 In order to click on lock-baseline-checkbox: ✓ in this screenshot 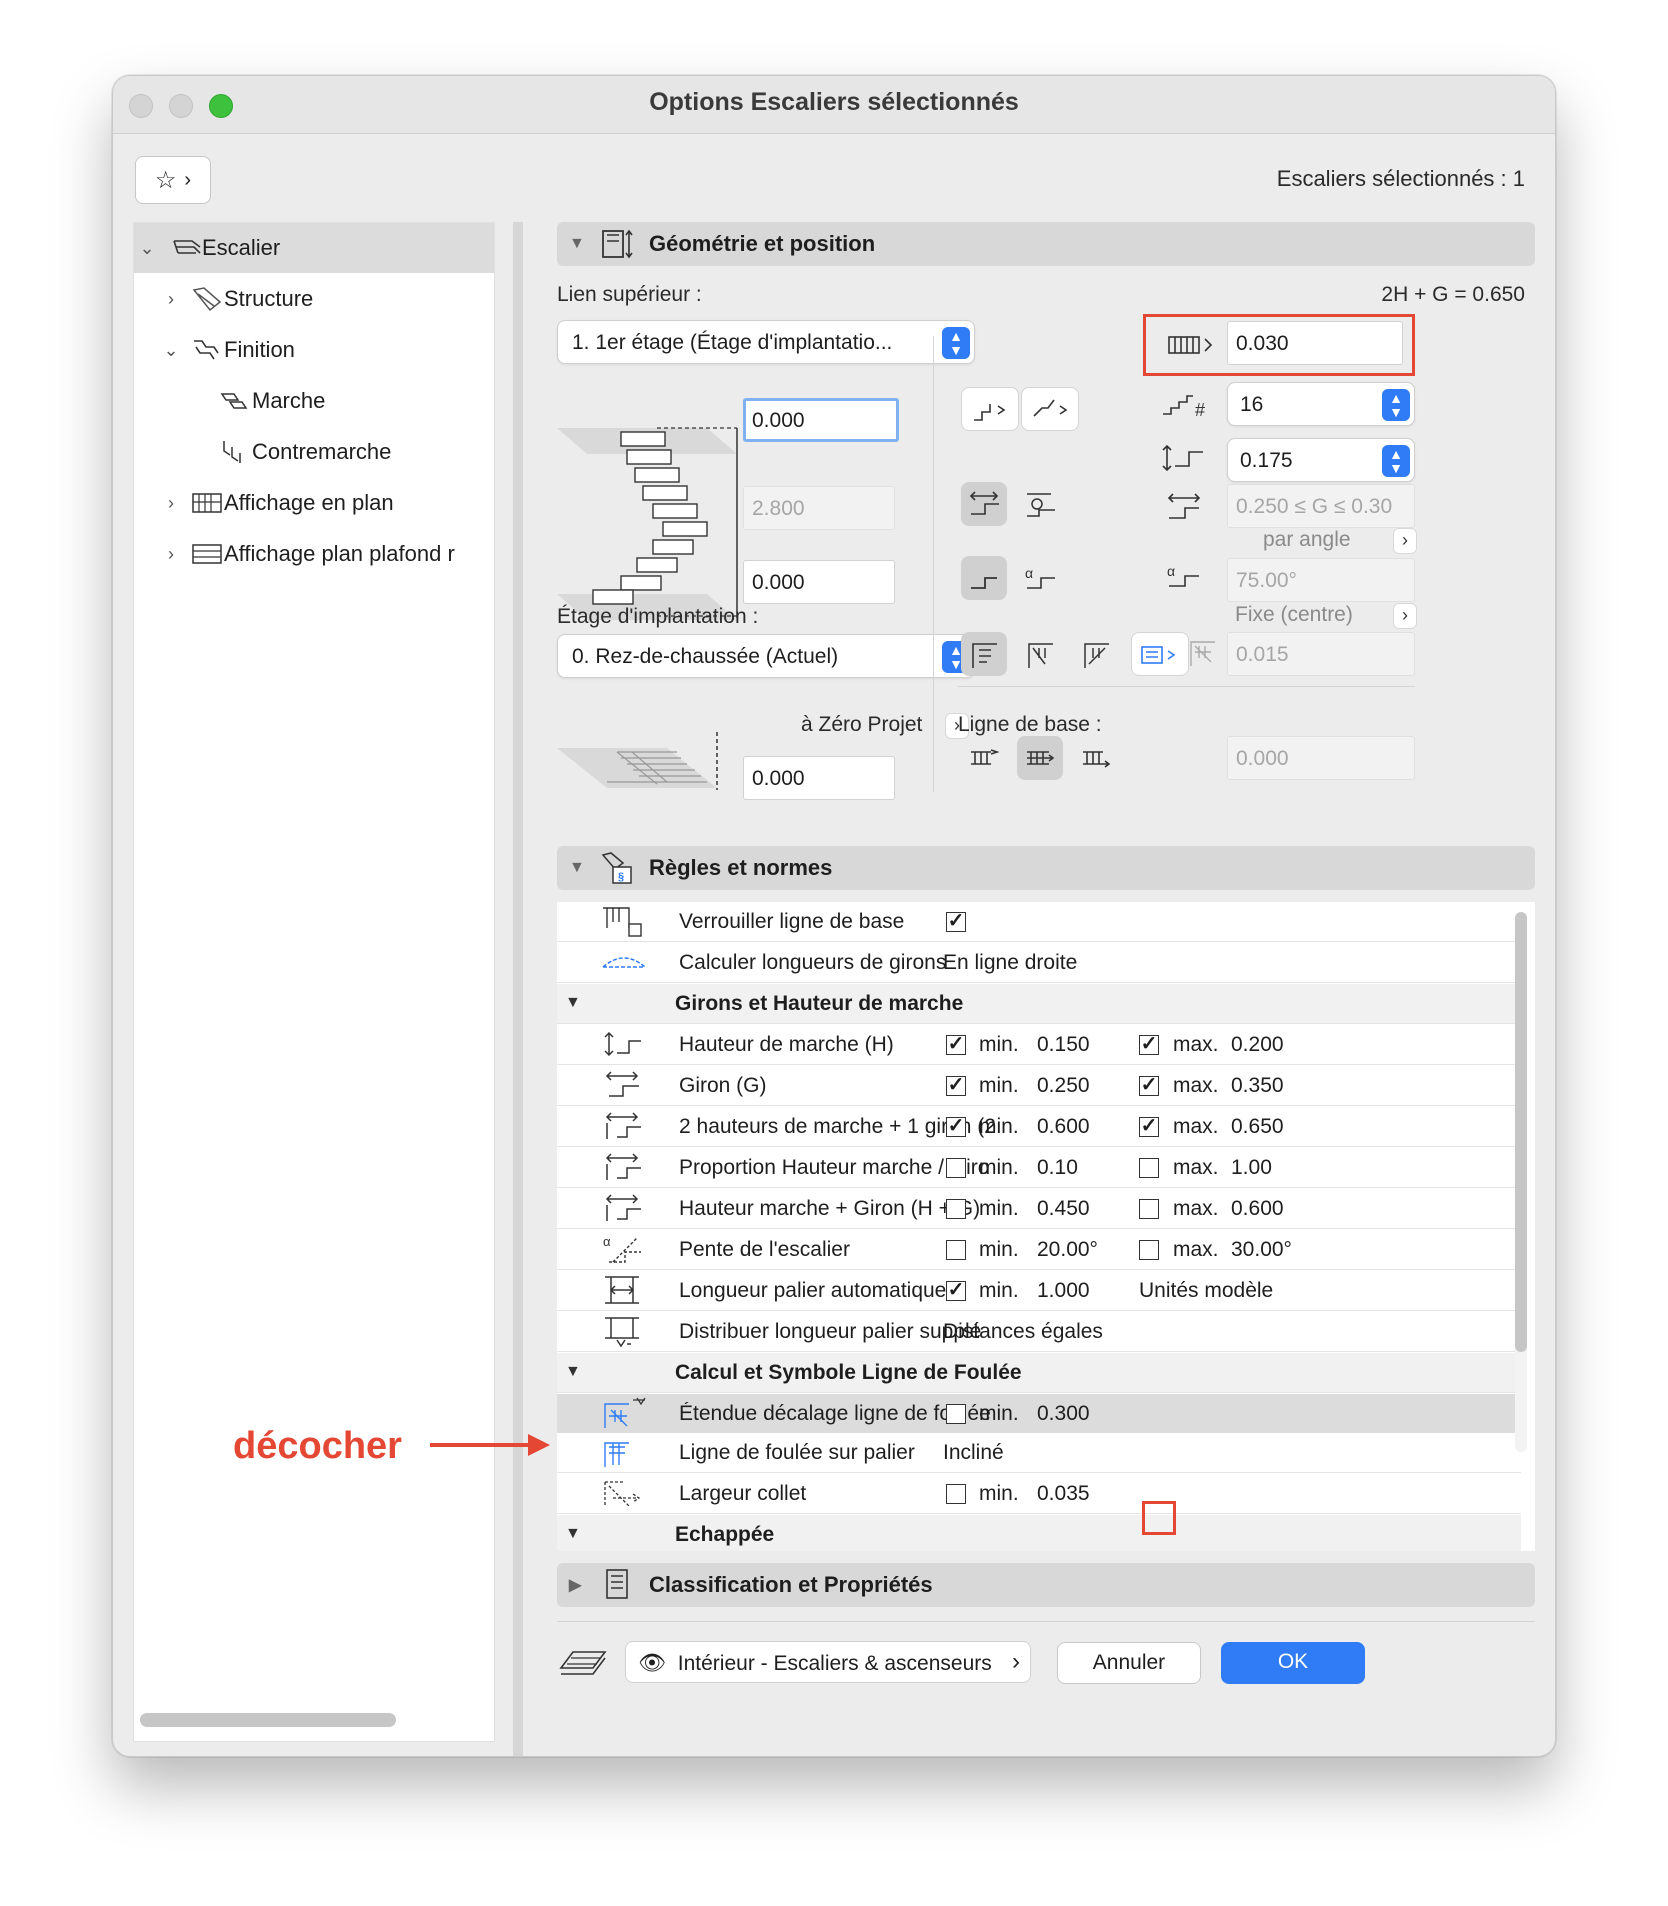, I will do `click(956, 921)`.